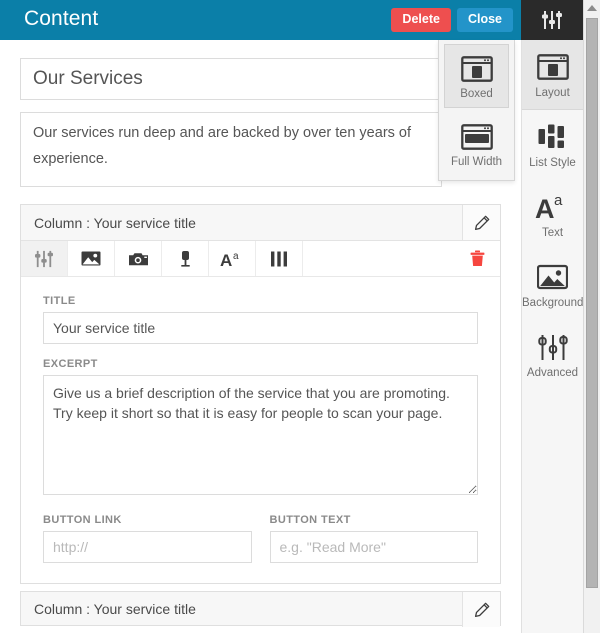 The image size is (600, 633). I want to click on collapsed-column-label: Column : Your service title, so click(115, 608).